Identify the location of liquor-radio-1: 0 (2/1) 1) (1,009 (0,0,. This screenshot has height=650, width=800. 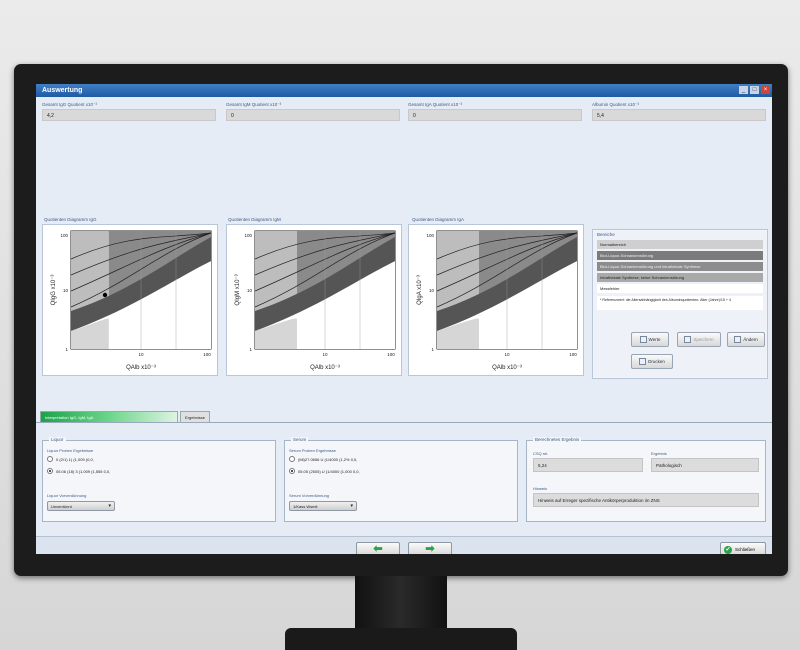
(70, 459).